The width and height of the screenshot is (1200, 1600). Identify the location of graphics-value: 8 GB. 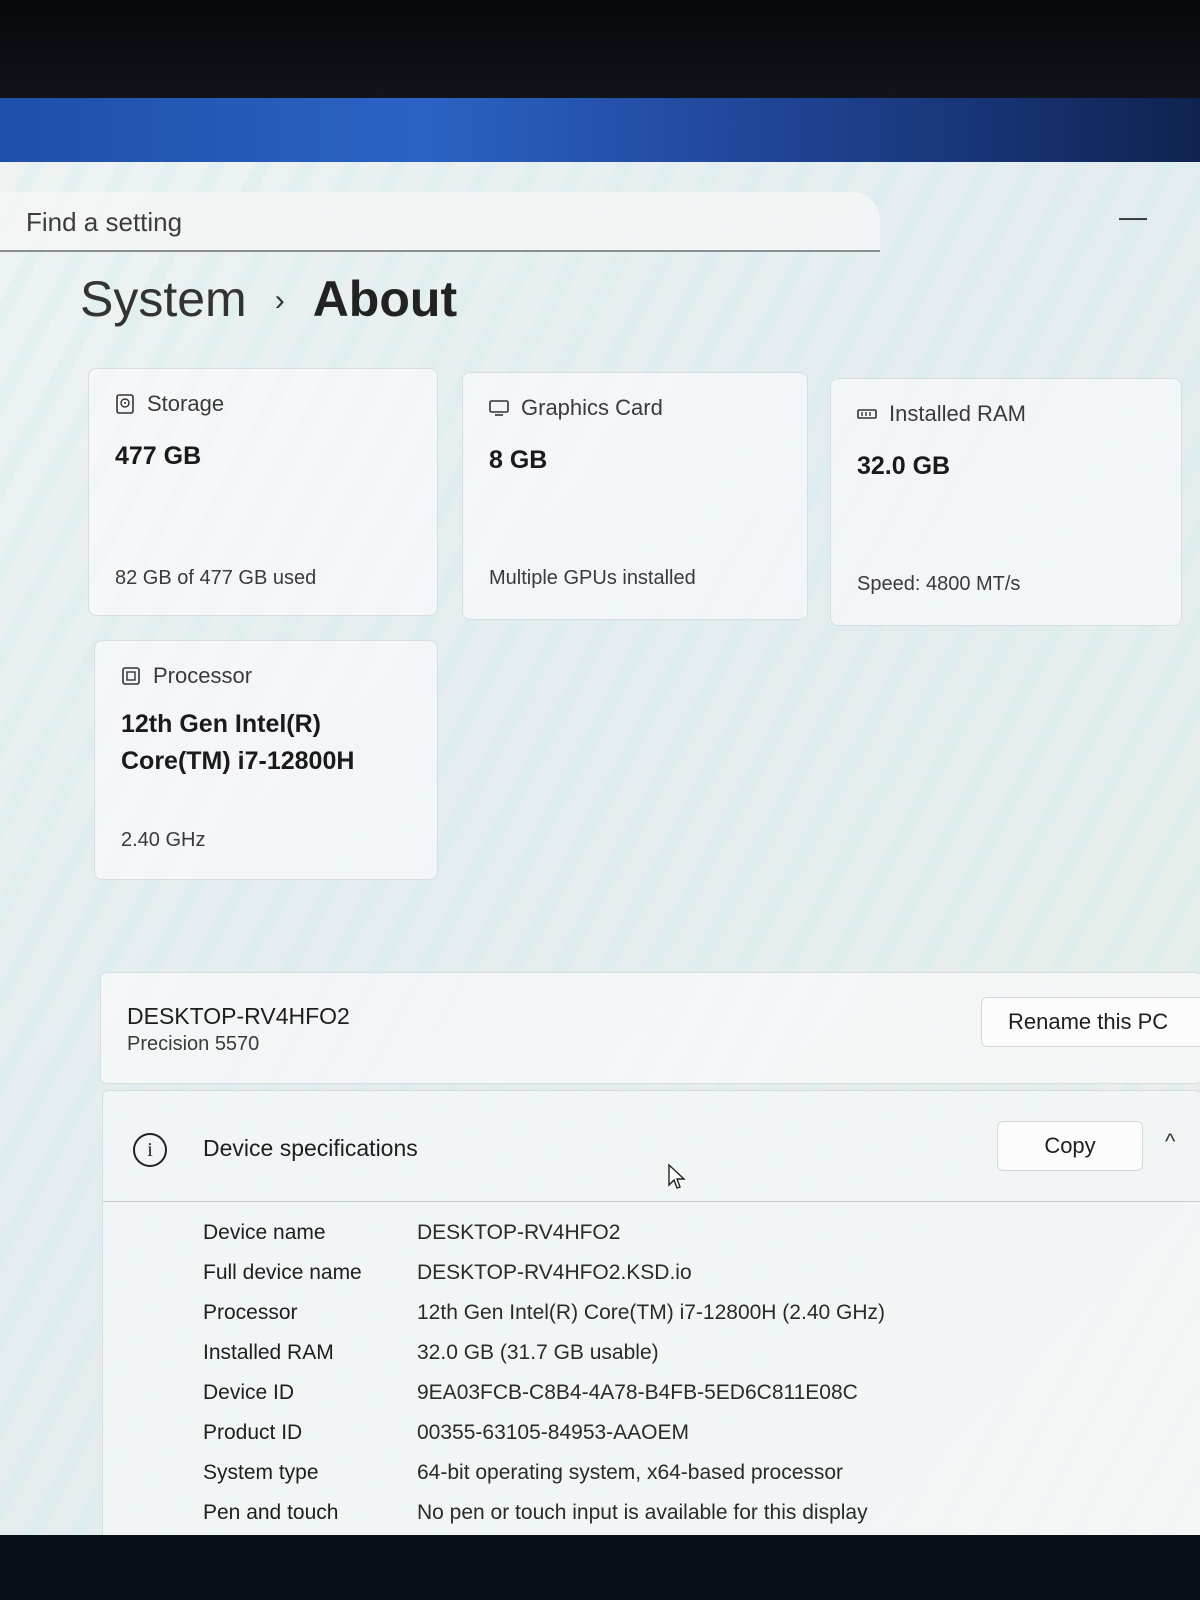
(518, 460).